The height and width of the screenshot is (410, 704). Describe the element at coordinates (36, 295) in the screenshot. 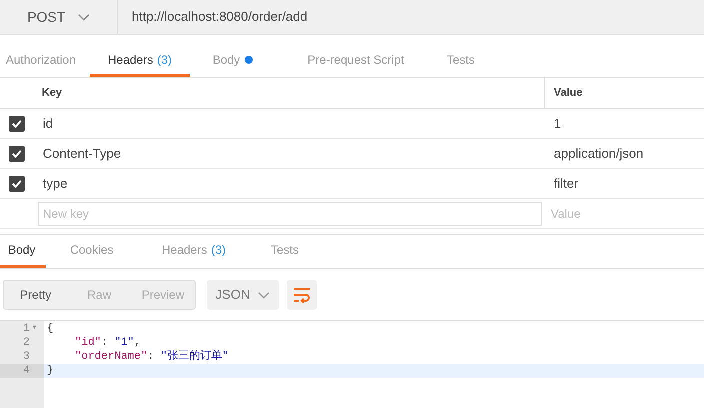

I see `view-mode-button: Pretty` at that location.